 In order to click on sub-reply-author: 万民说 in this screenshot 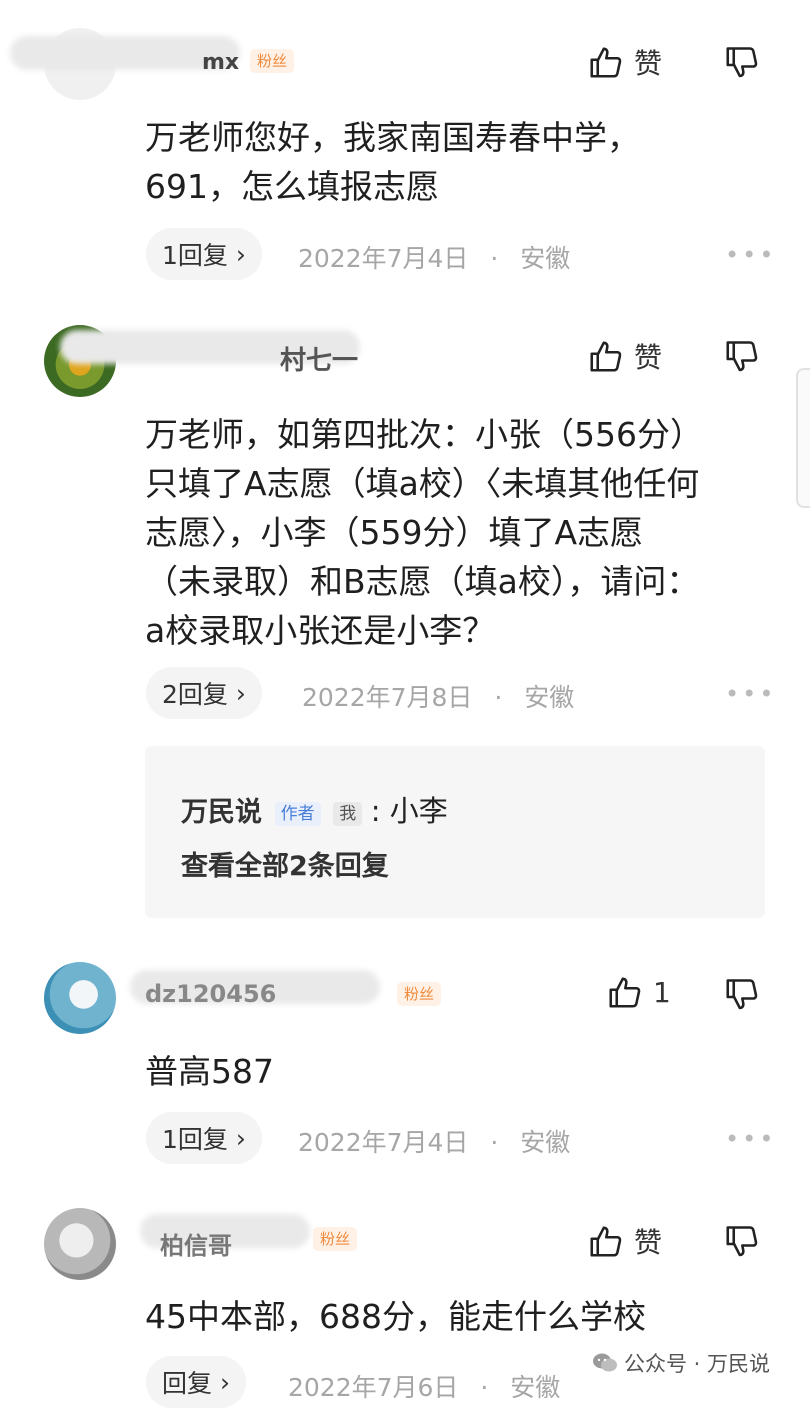, I will do `click(221, 812)`.